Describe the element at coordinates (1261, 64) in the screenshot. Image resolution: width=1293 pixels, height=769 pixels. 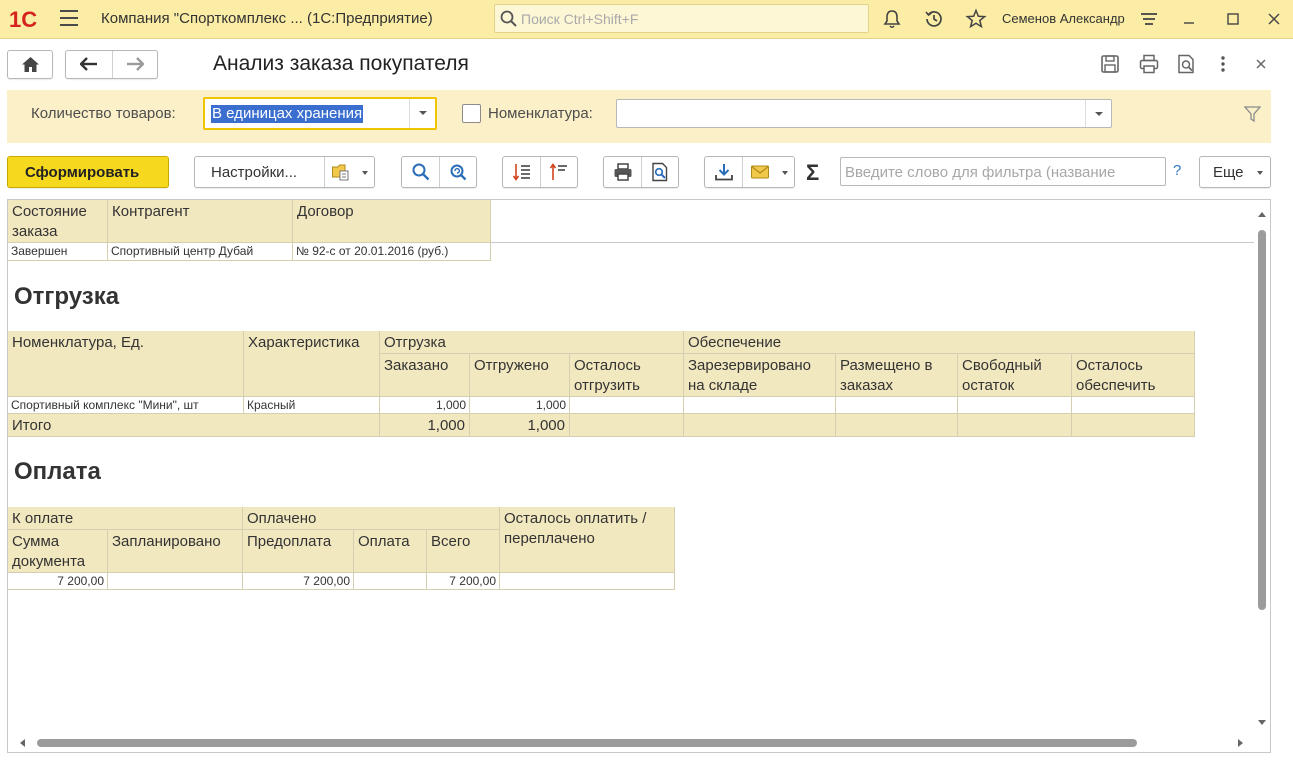
I see `close-form-icon` at that location.